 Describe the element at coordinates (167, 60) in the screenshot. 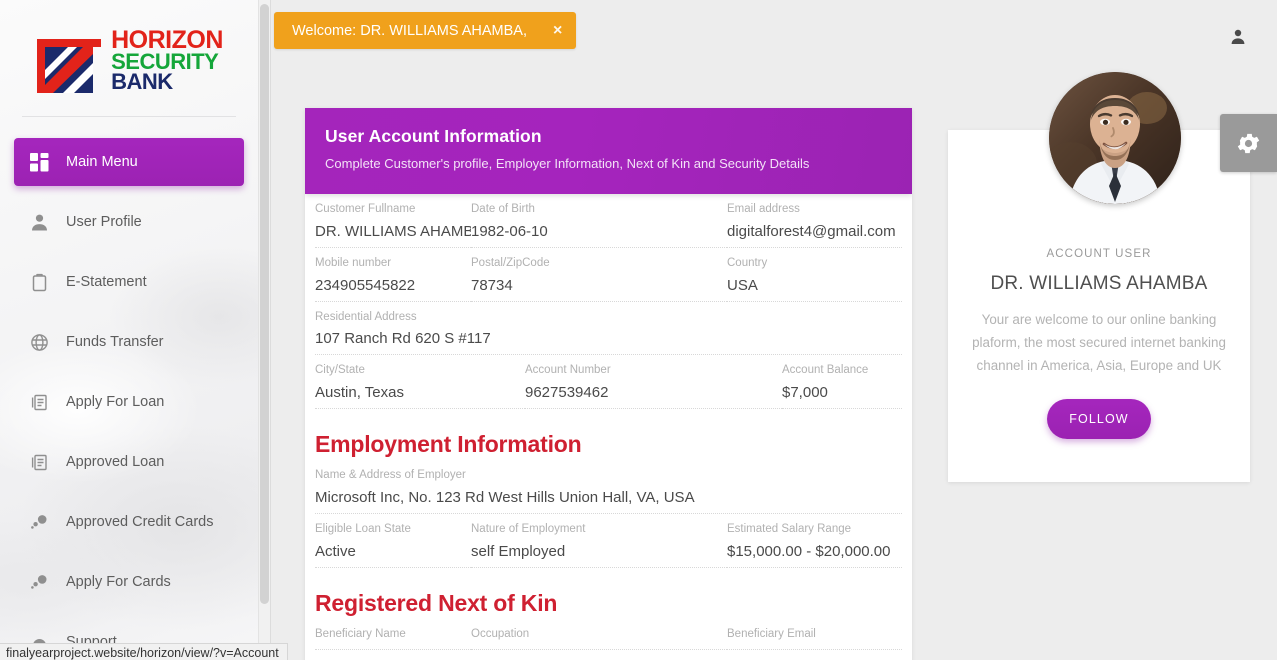

I see `brand-logo-text: HORIZON SECURITY BANK` at that location.